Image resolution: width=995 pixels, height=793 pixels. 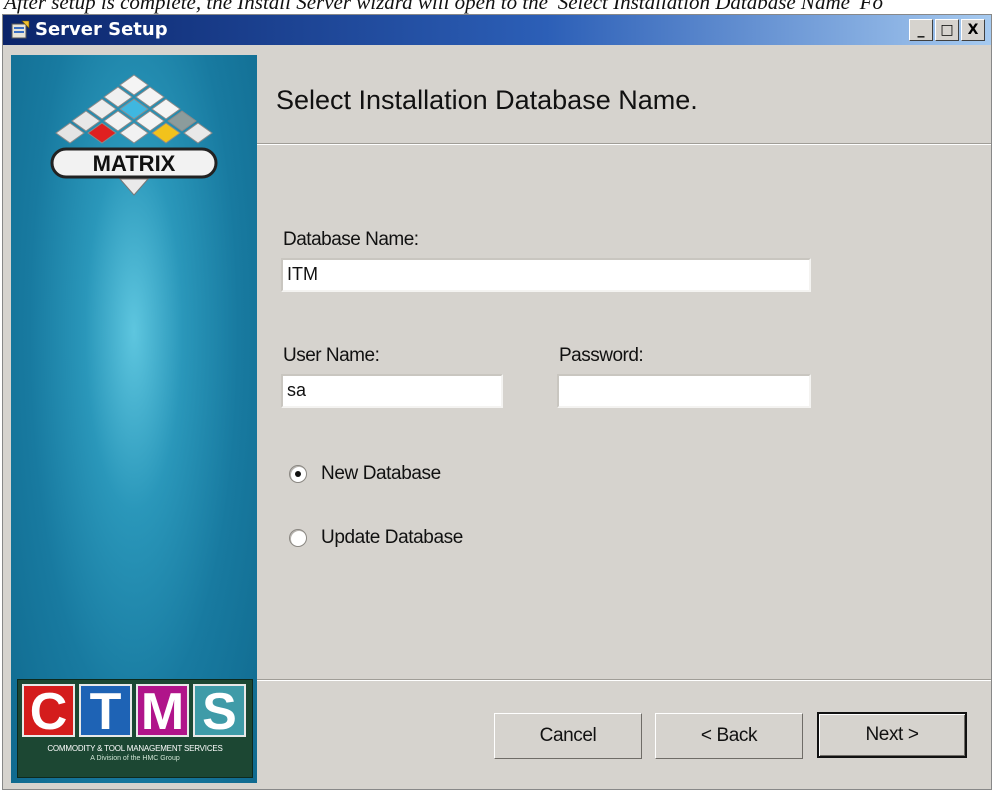 What do you see at coordinates (729, 736) in the screenshot?
I see `back-button: < Back` at bounding box center [729, 736].